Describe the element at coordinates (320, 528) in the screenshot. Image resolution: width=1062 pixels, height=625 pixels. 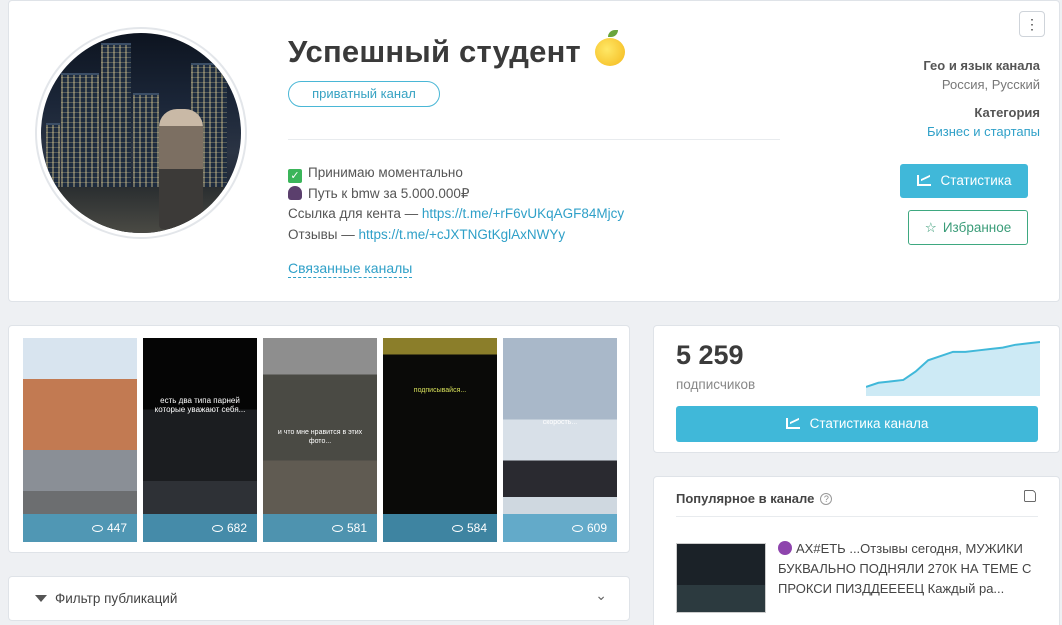
I see `story-views: 581` at that location.